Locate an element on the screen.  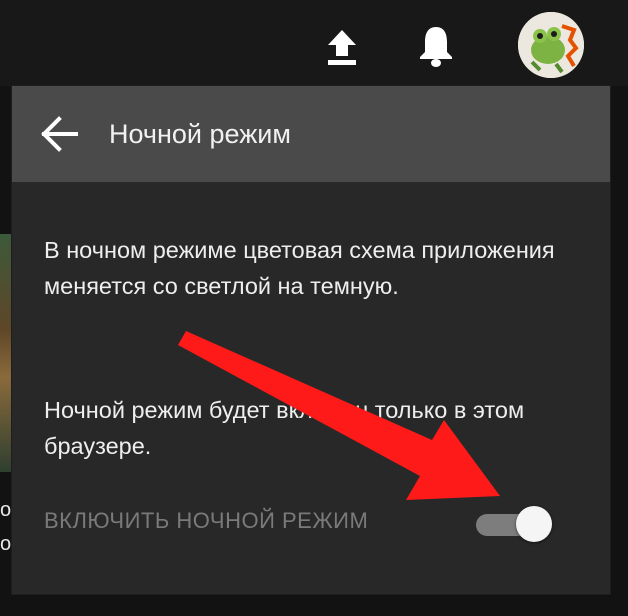
night-mode-toggle-row: ВКЛЮЧИТЬ НОЧНОЙ РЕЖИМ is located at coordinates (314, 524).